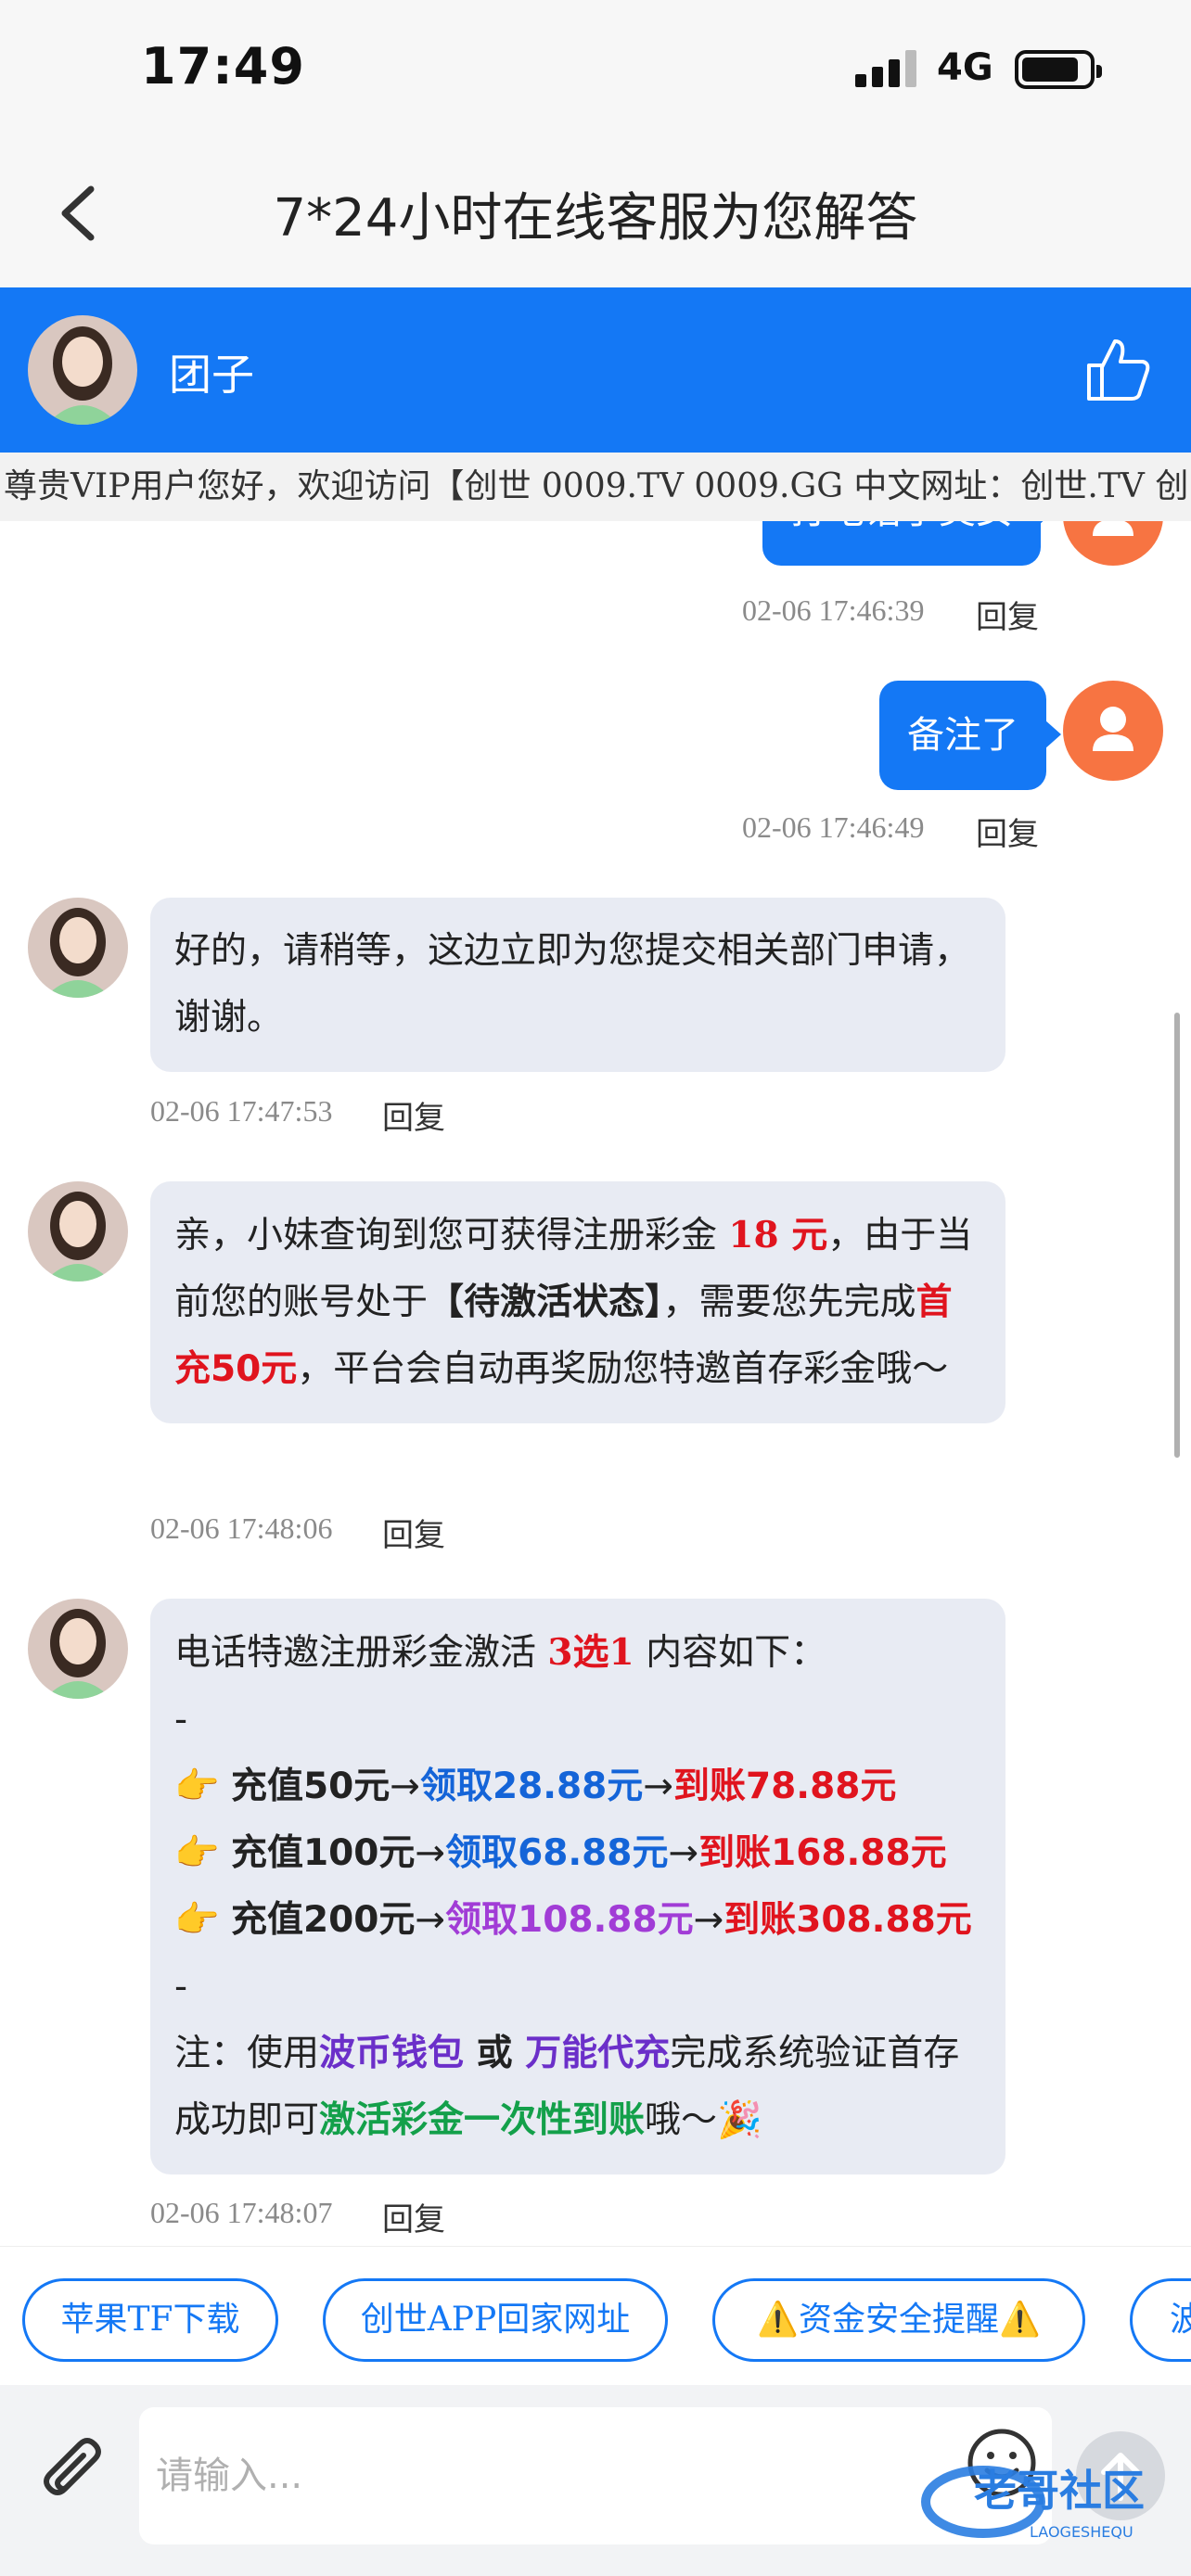 The width and height of the screenshot is (1191, 2576). What do you see at coordinates (848, 1920) in the screenshot?
I see `total-amount: 到账308.88元` at bounding box center [848, 1920].